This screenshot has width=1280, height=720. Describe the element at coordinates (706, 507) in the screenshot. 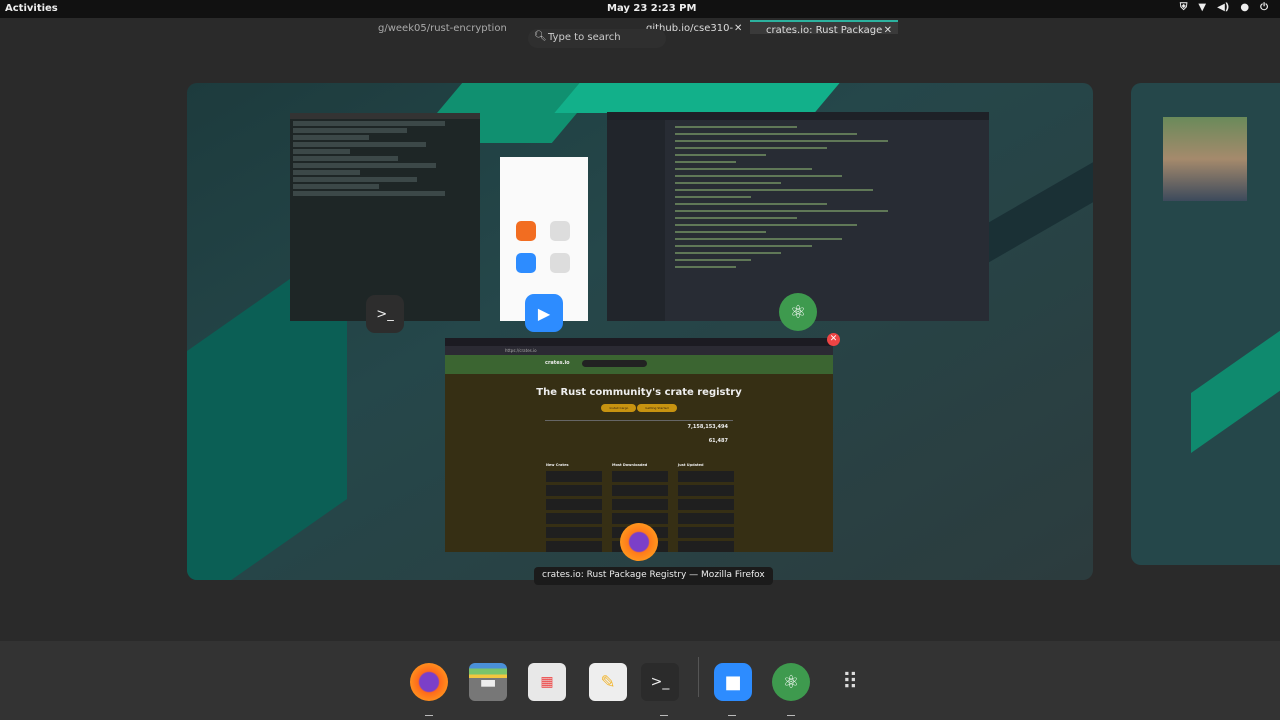

I see `just-updated-column: Just Updated` at that location.